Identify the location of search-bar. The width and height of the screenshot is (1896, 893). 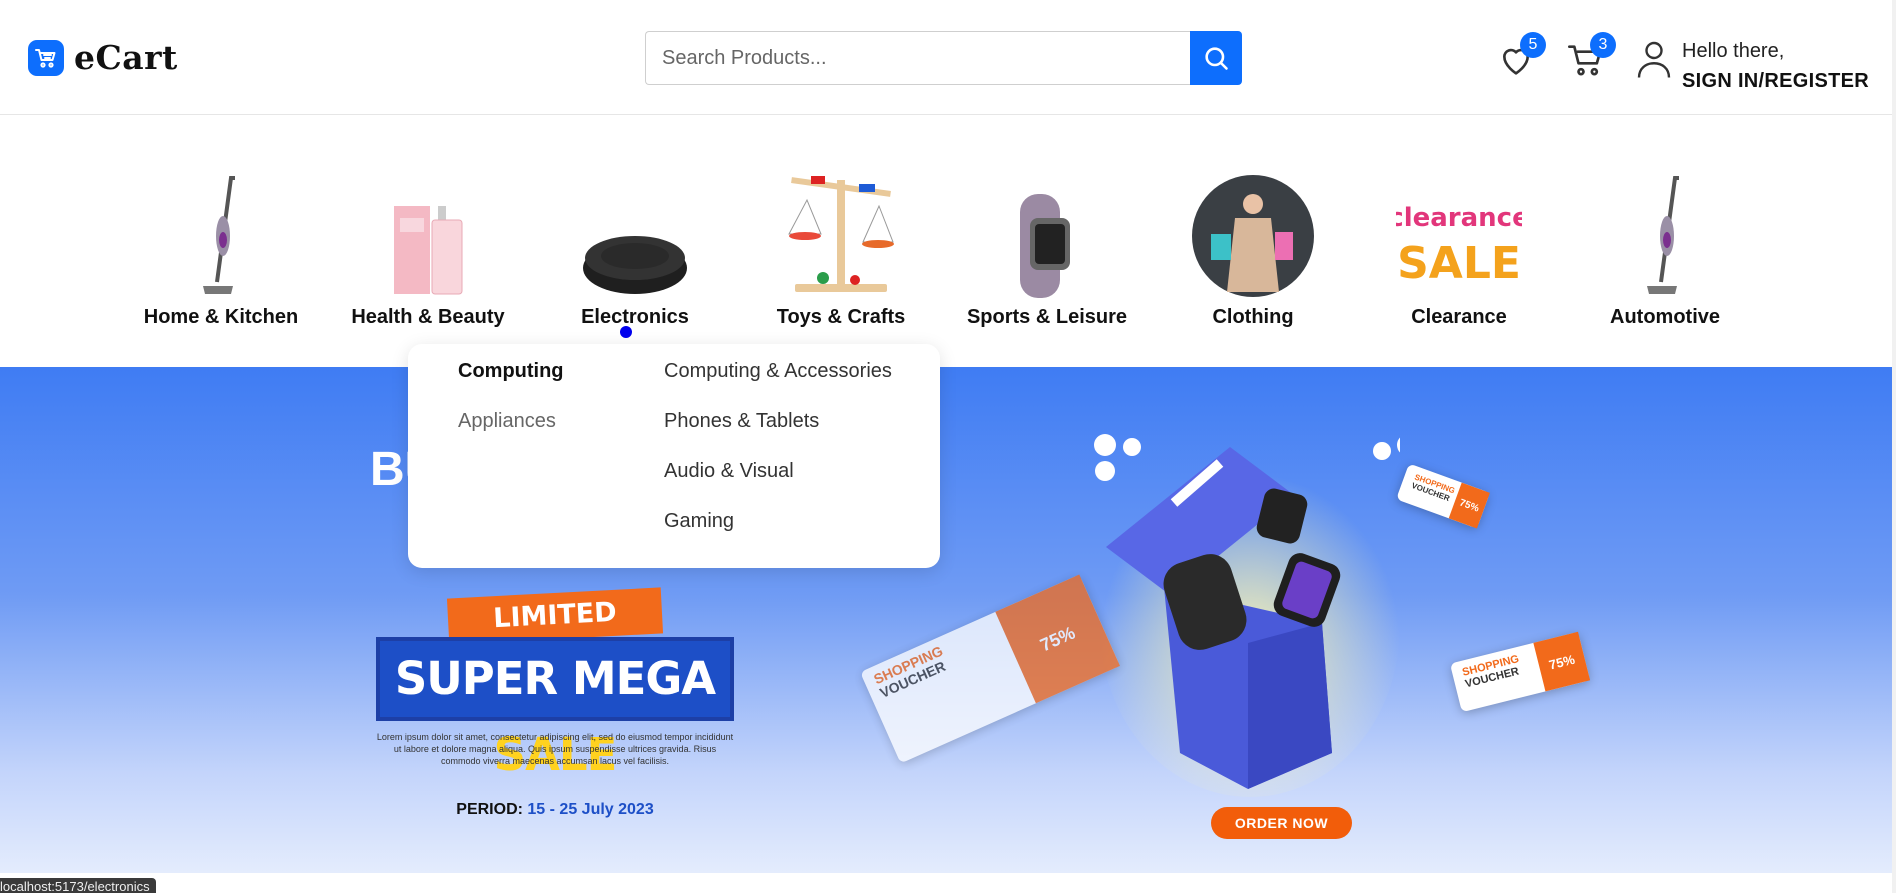
(943, 58).